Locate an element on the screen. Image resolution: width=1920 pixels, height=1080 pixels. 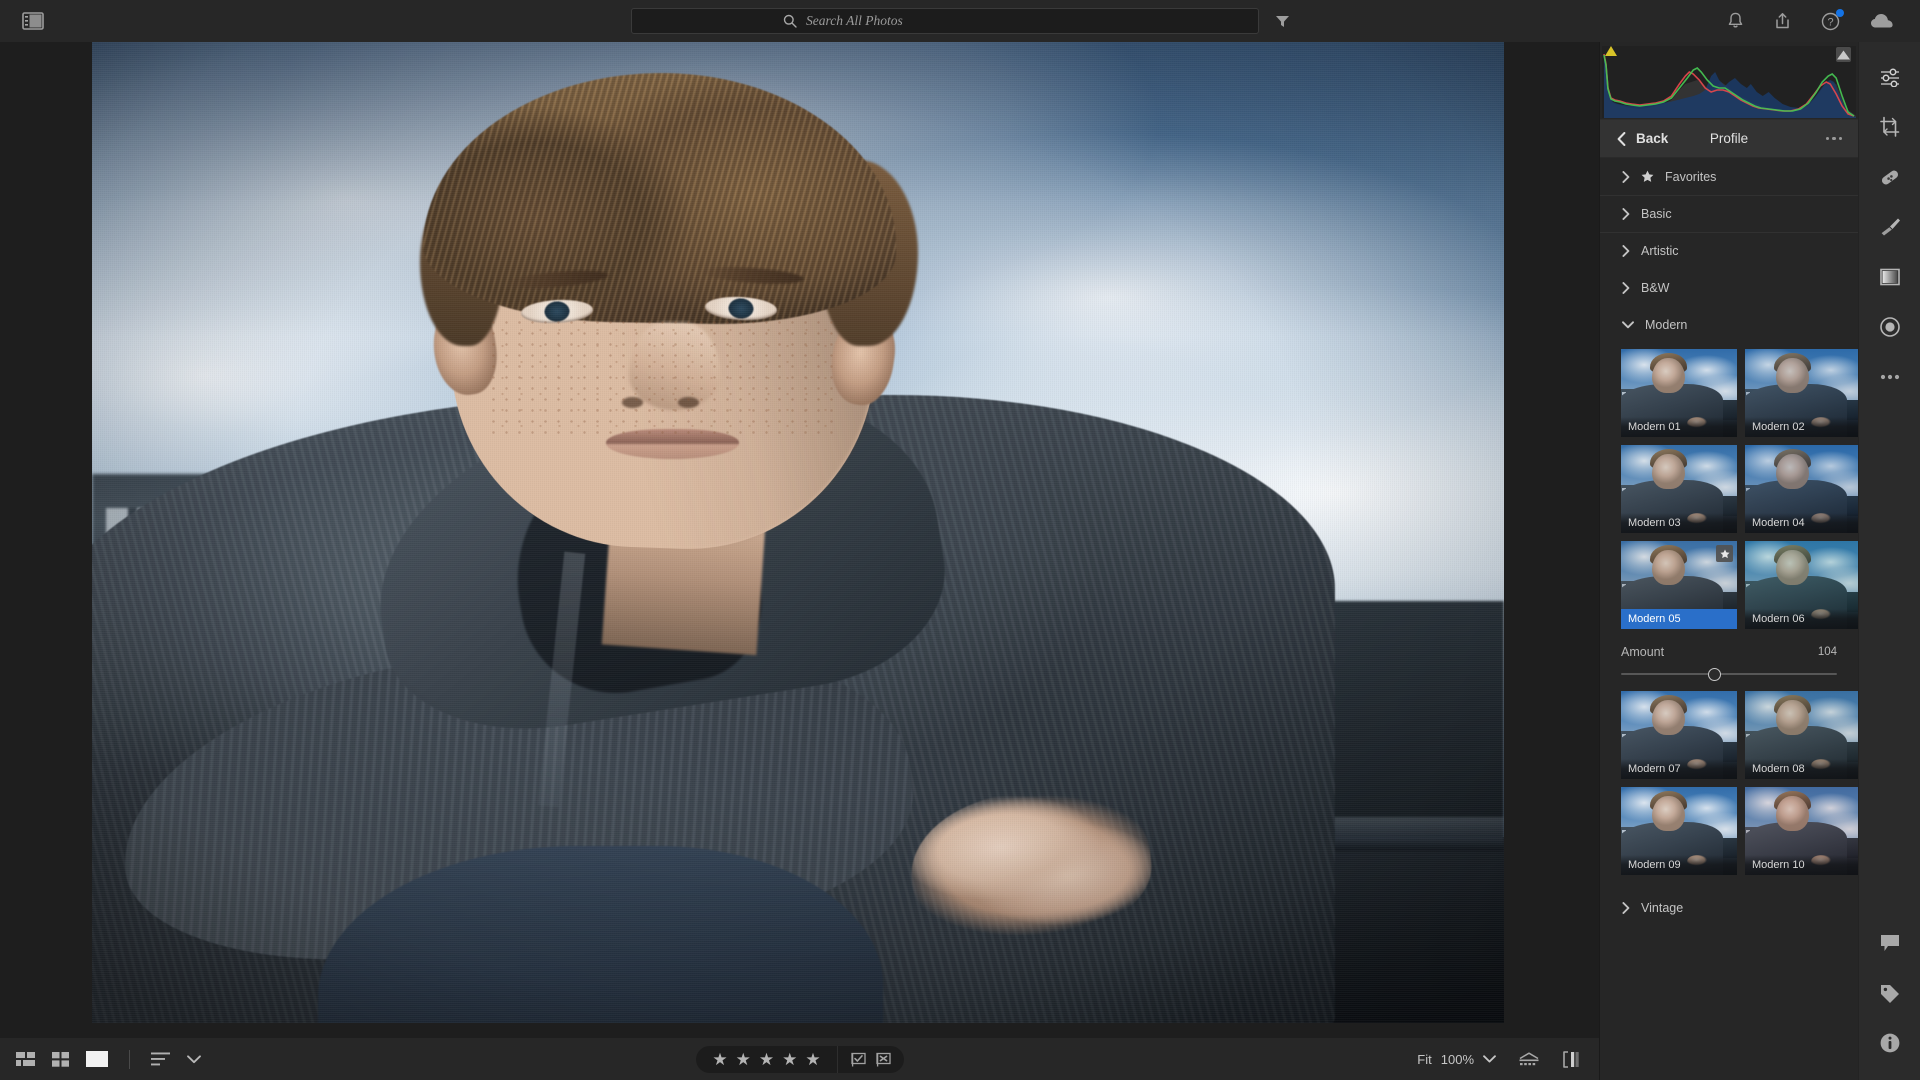
star-rating: ★ ★ ★ ★ ★ is located at coordinates (766, 1059).